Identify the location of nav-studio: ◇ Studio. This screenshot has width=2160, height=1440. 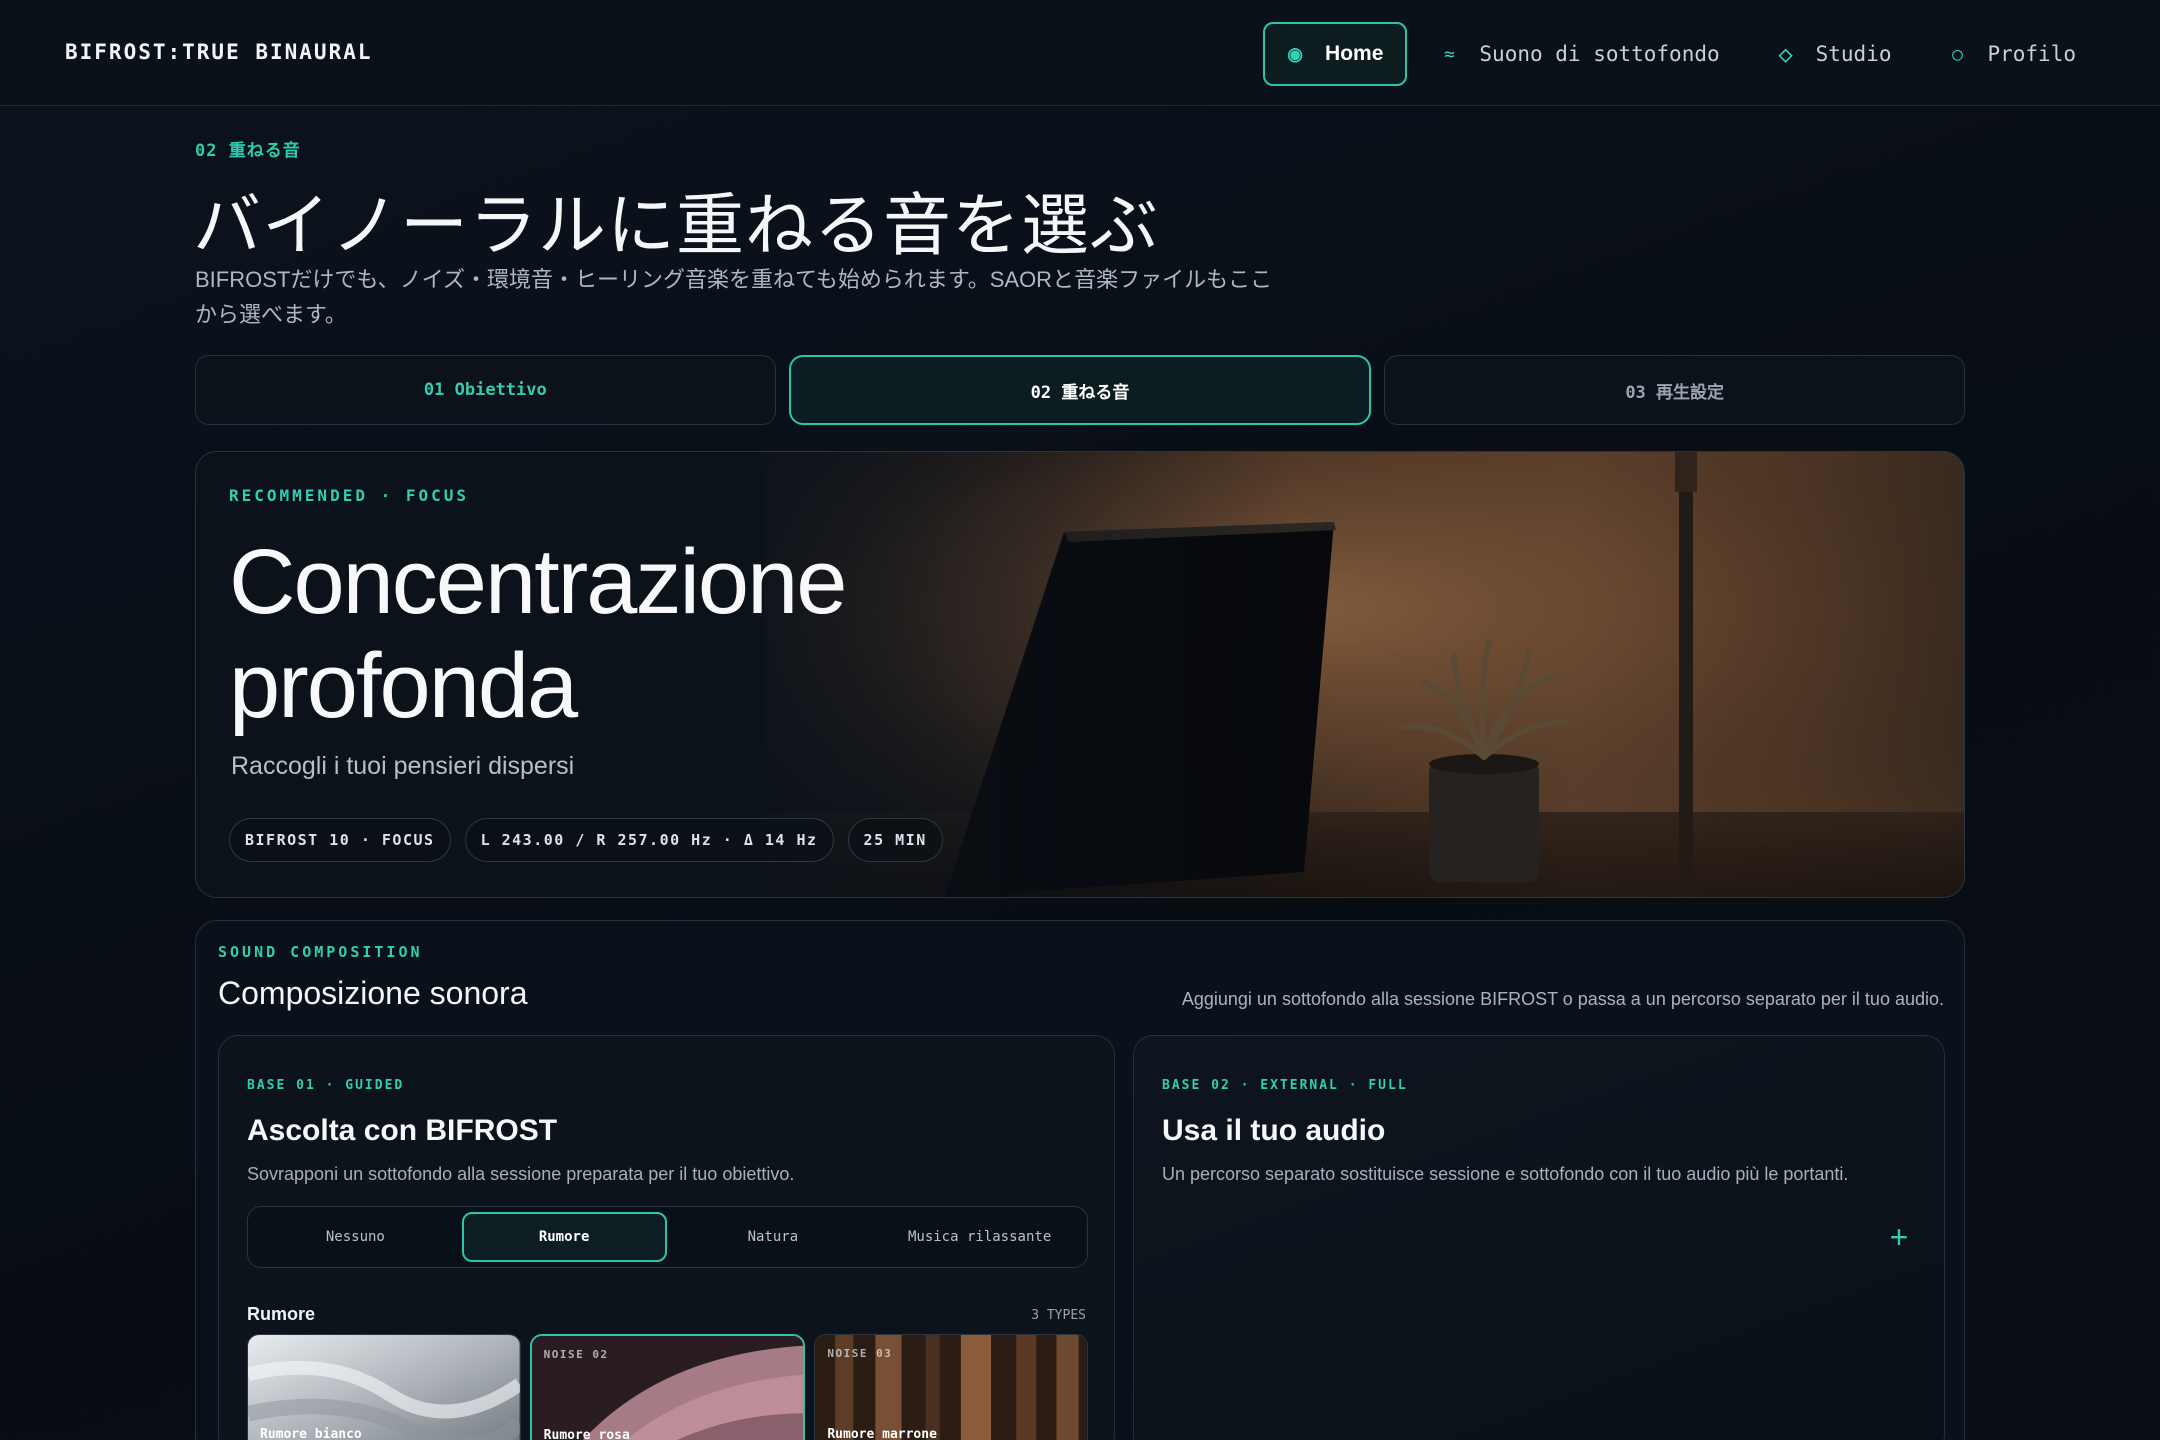
(1835, 54).